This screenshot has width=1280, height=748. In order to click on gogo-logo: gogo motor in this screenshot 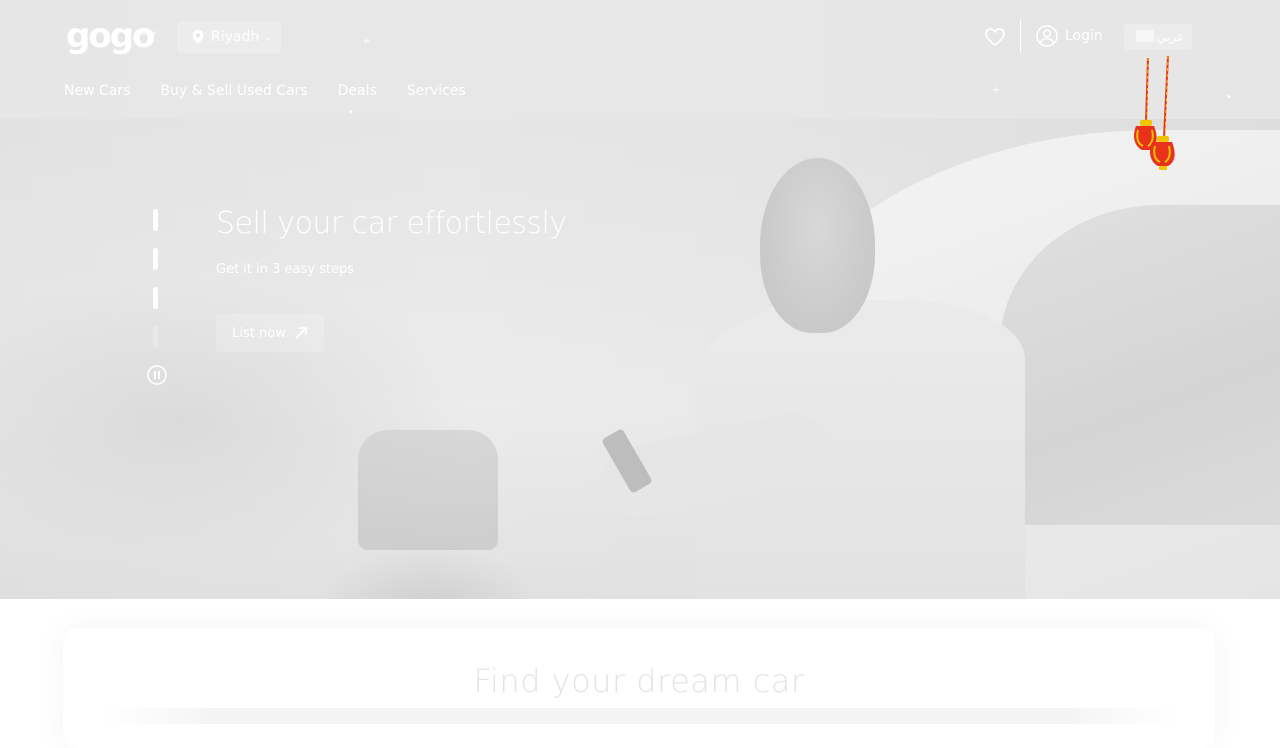, I will do `click(114, 36)`.